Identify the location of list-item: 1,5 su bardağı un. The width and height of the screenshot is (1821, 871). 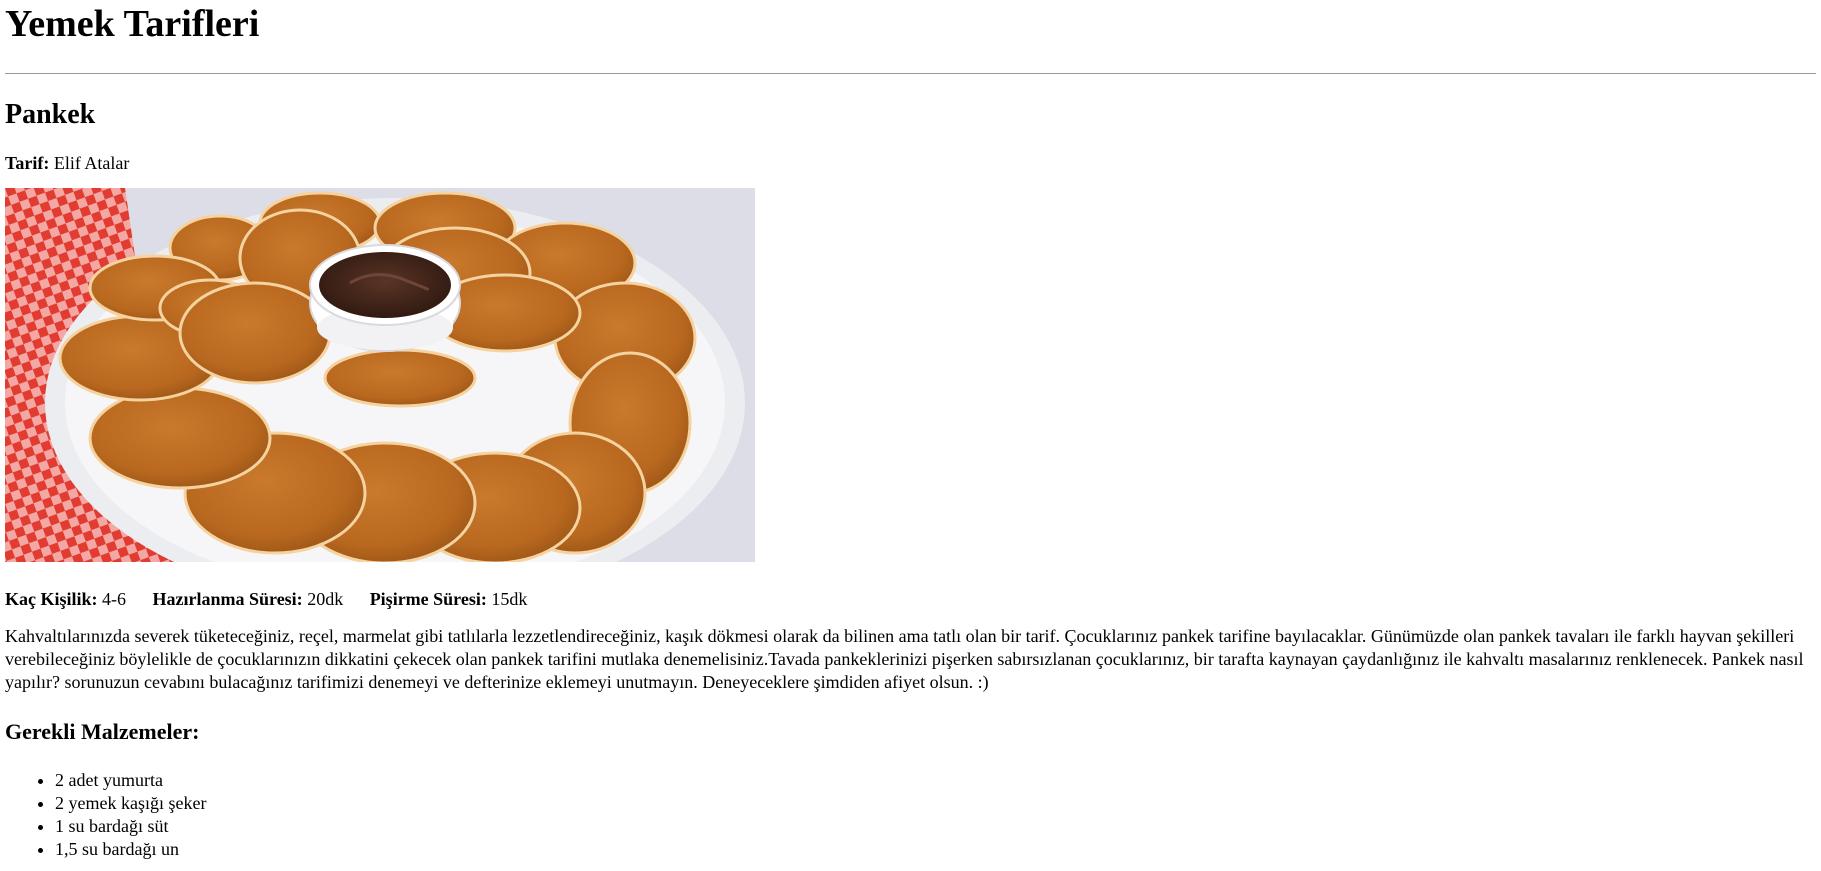
(935, 849).